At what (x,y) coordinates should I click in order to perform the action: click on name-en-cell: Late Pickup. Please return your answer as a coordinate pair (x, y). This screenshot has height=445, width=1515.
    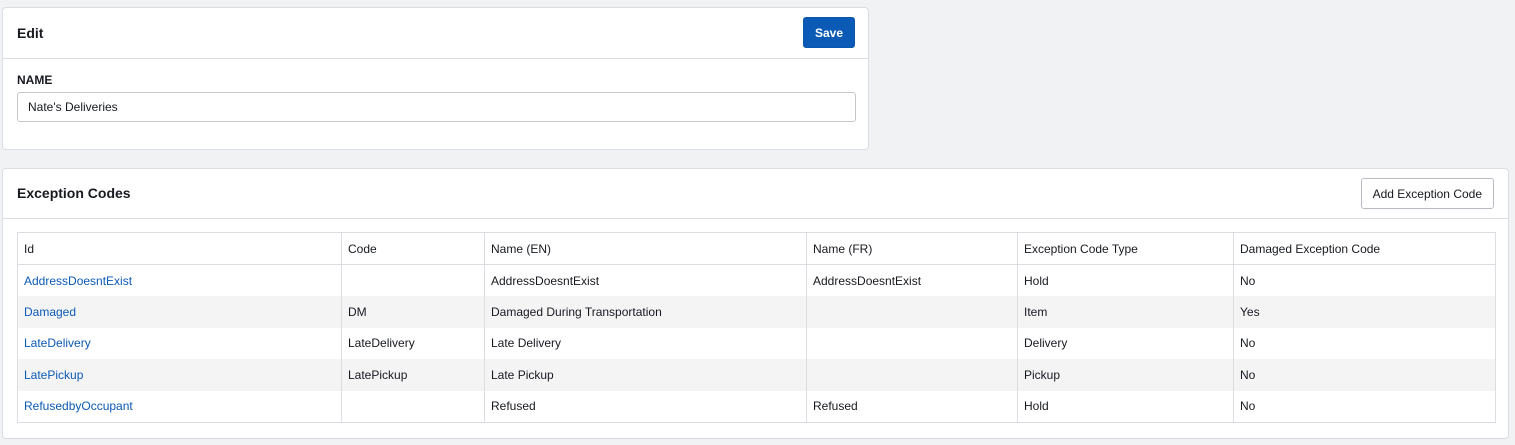
    Looking at the image, I should click on (645, 375).